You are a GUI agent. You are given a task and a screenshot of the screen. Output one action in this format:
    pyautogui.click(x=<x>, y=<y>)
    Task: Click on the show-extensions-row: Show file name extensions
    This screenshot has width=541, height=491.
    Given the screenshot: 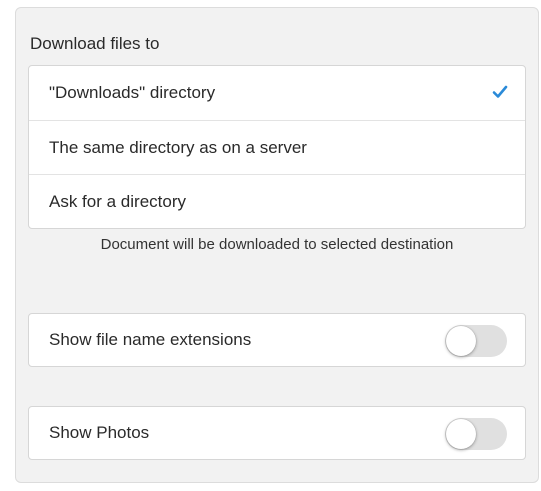 What is the action you would take?
    pyautogui.click(x=277, y=340)
    